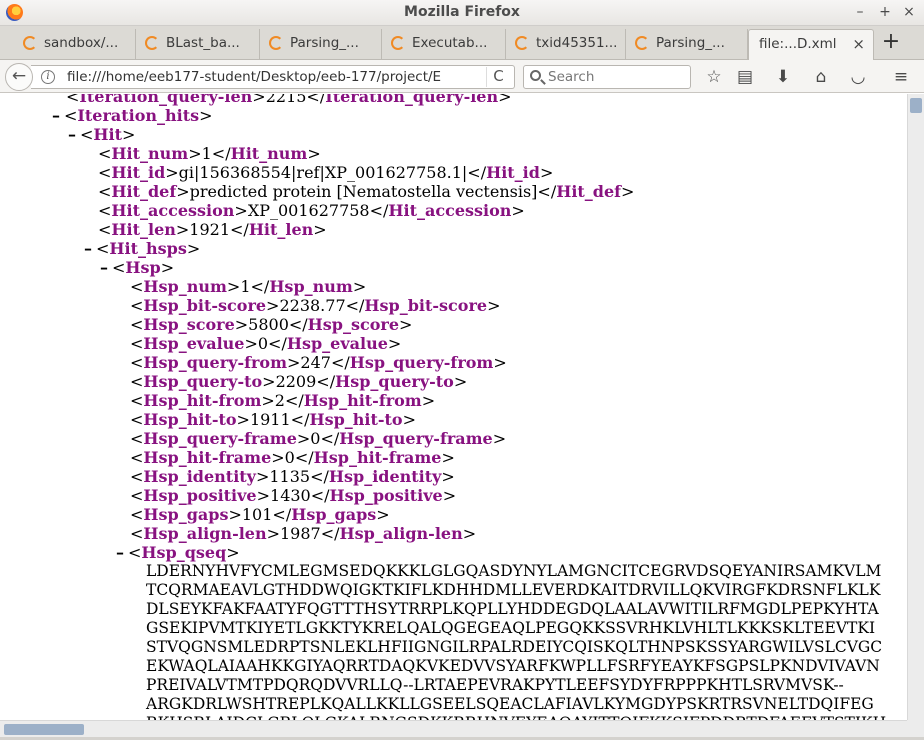 This screenshot has width=924, height=740. Describe the element at coordinates (186, 514) in the screenshot. I see `xml-open-tag: Hsp_gaps` at that location.